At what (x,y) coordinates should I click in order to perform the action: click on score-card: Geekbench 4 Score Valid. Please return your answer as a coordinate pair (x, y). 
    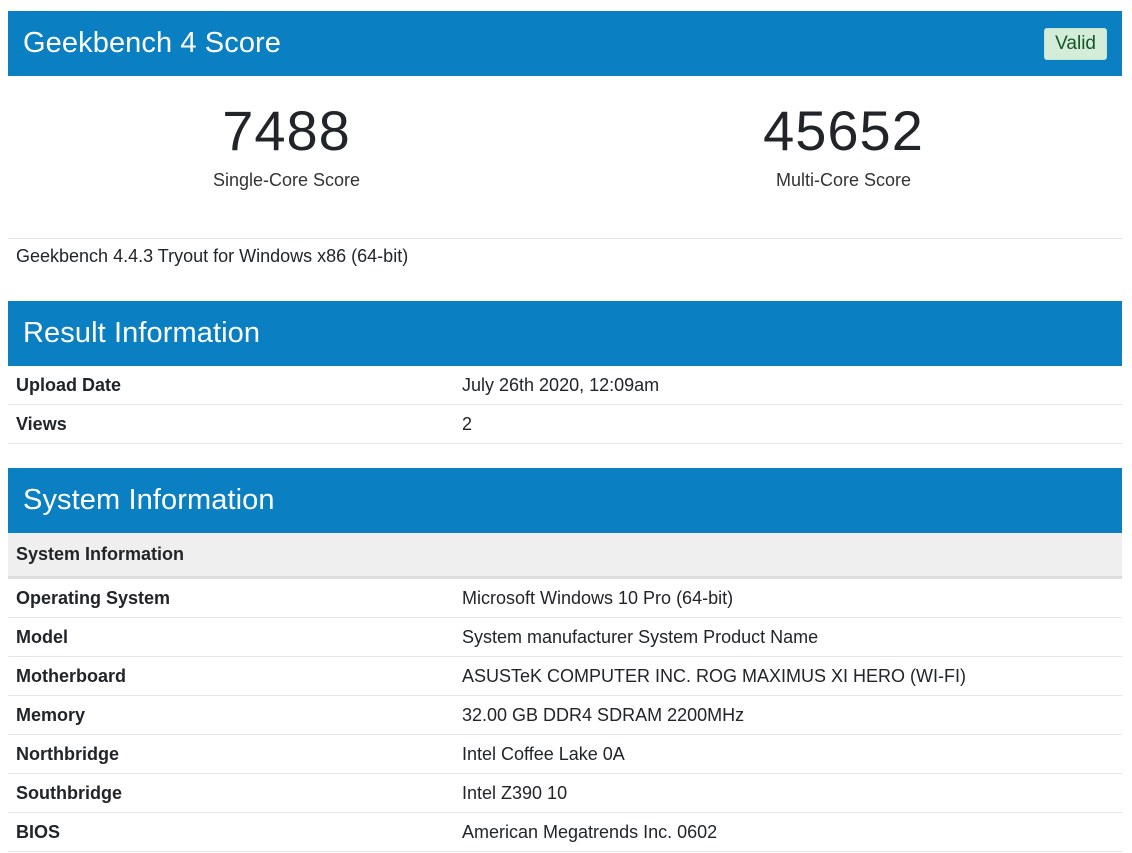
    Looking at the image, I should click on (565, 43).